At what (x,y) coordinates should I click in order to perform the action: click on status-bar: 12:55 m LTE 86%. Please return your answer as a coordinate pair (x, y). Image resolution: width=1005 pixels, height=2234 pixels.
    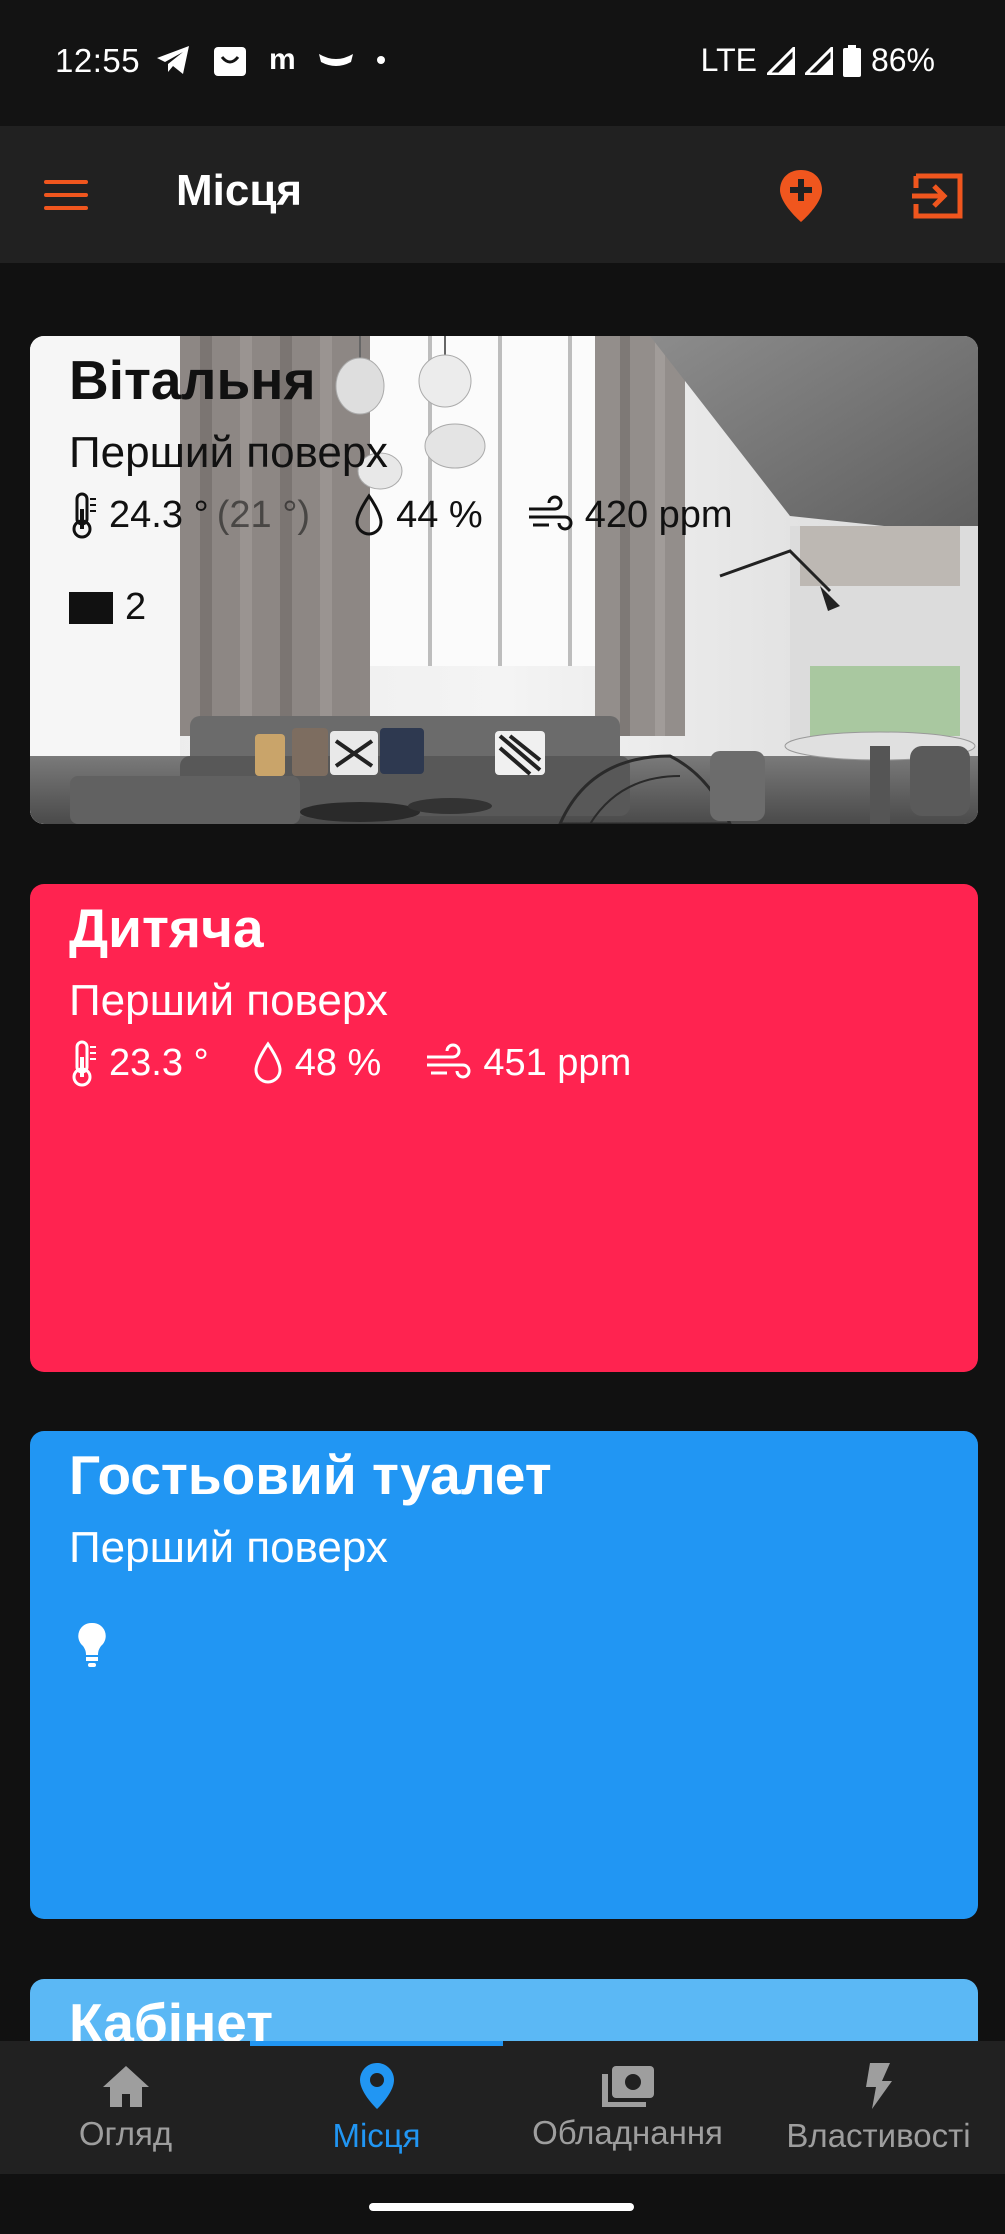
    Looking at the image, I should click on (502, 63).